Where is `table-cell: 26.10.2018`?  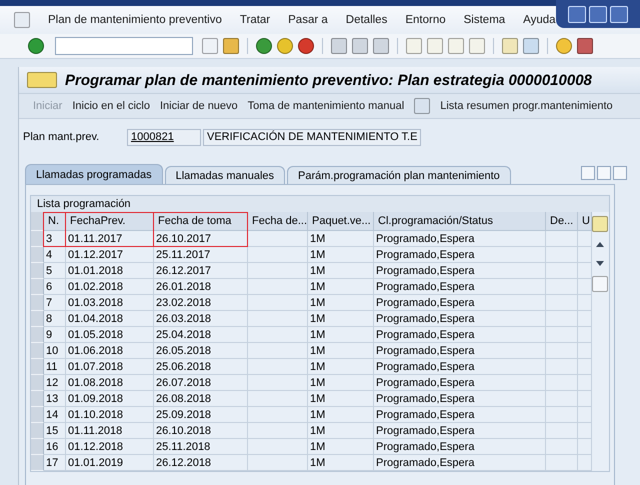
table-cell: 26.10.2018 is located at coordinates (201, 431).